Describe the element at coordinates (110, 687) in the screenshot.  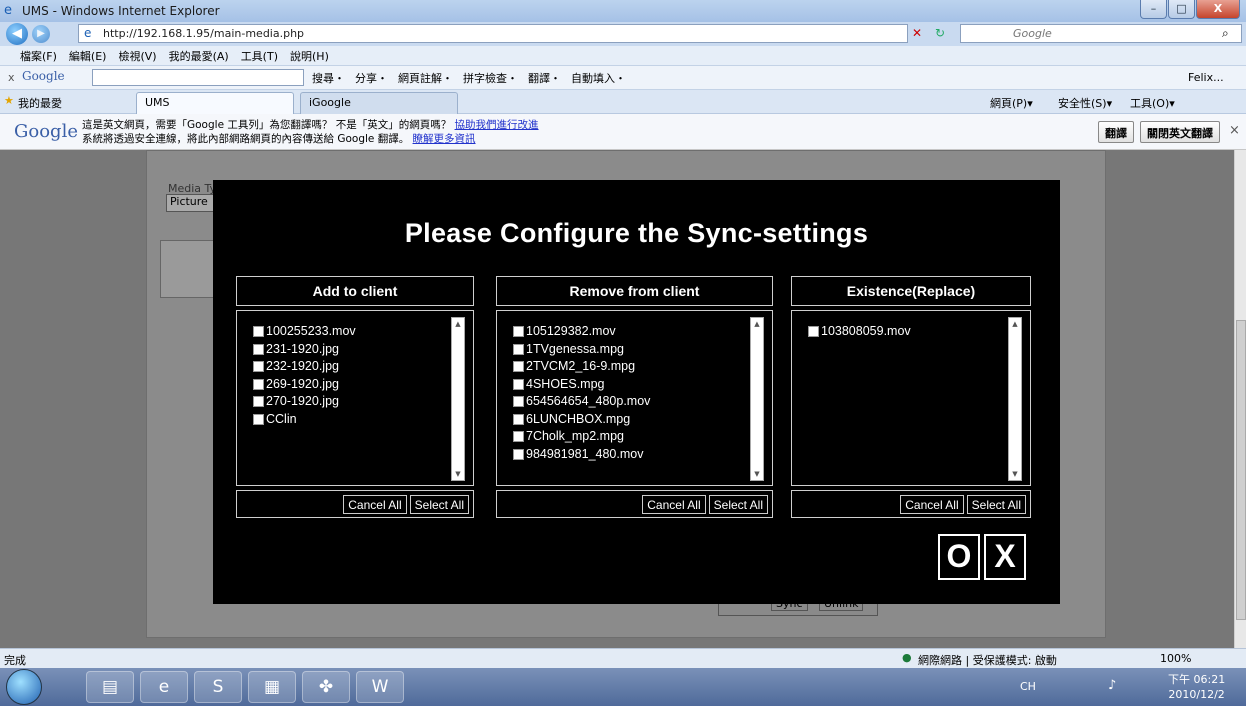
I see `explorer-icon: ▤` at that location.